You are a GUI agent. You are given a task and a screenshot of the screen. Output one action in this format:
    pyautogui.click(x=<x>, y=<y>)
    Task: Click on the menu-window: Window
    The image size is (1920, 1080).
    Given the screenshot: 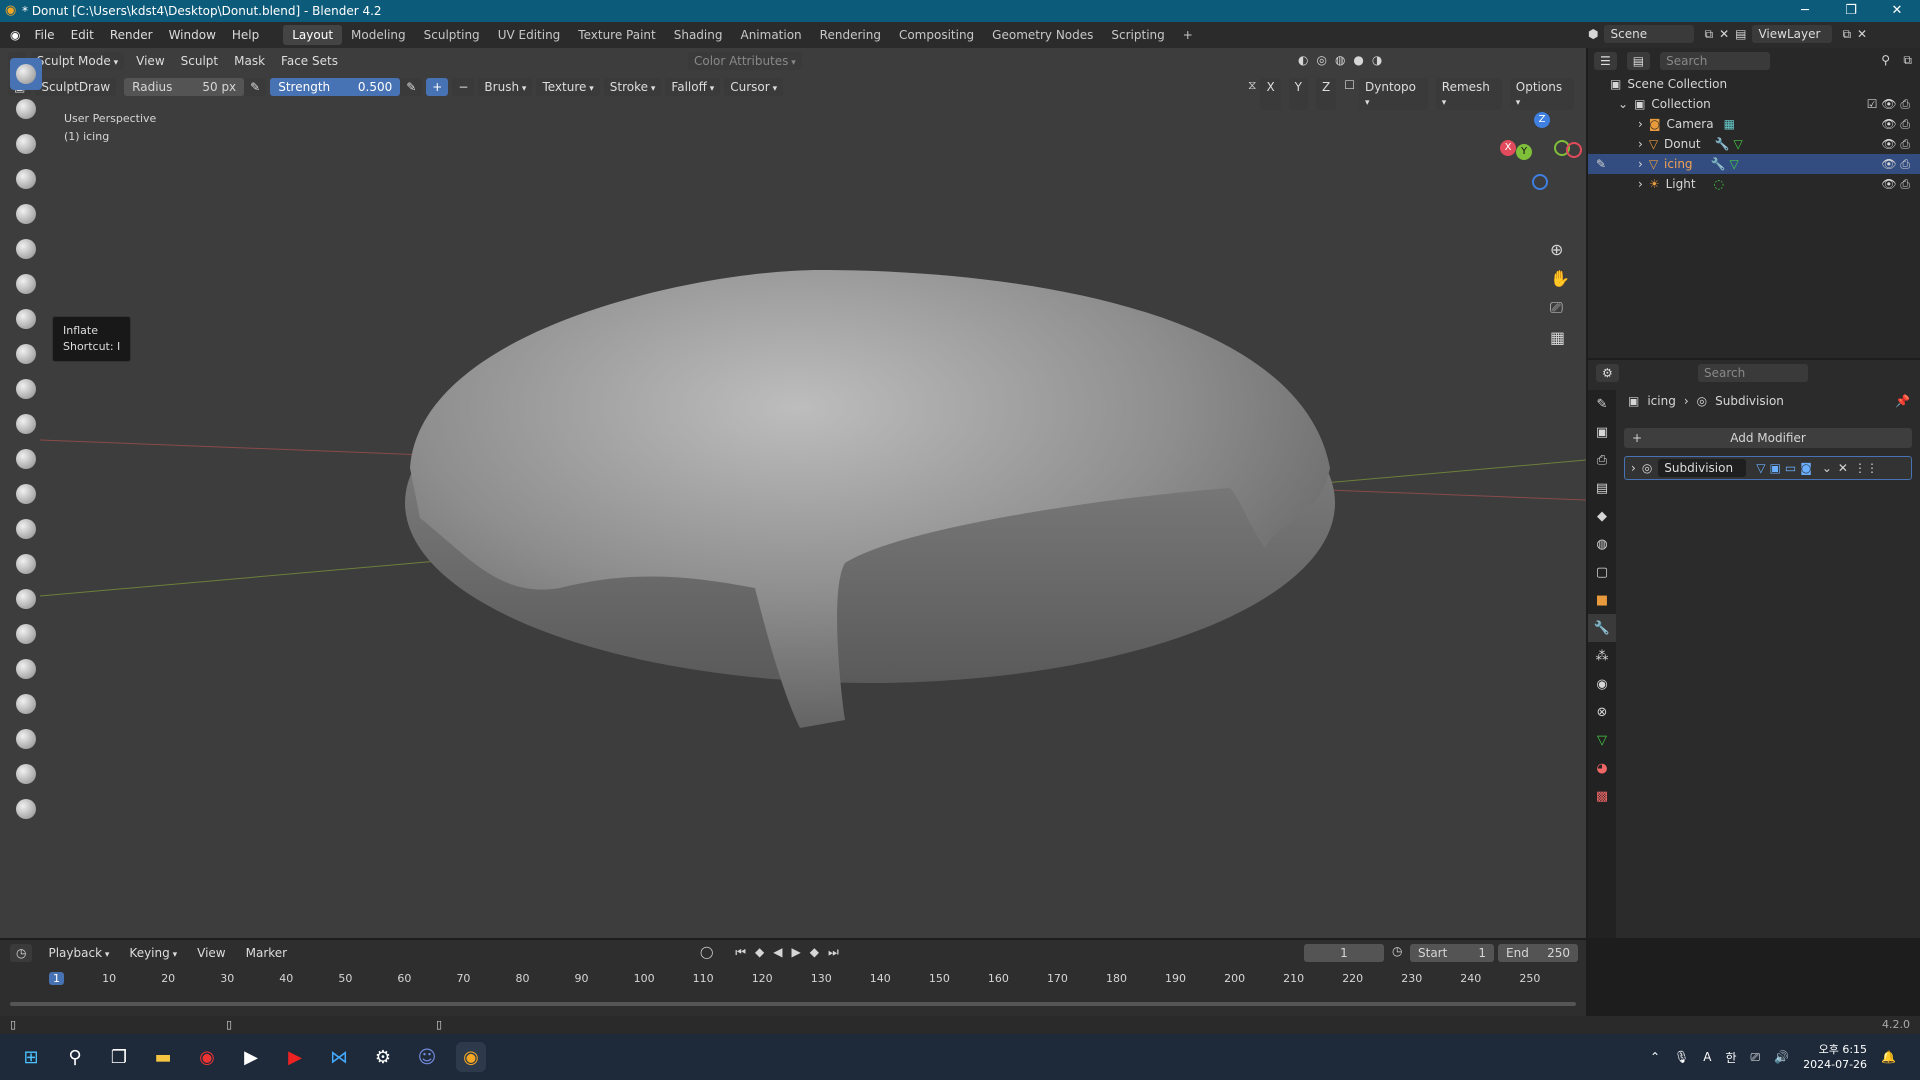 What is the action you would take?
    pyautogui.click(x=192, y=35)
    